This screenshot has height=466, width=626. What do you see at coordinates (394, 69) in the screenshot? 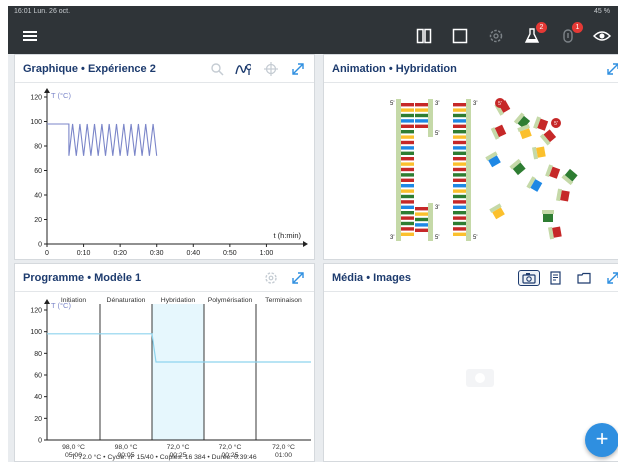
I see `animation-panel-title: Animation • Hybridation` at bounding box center [394, 69].